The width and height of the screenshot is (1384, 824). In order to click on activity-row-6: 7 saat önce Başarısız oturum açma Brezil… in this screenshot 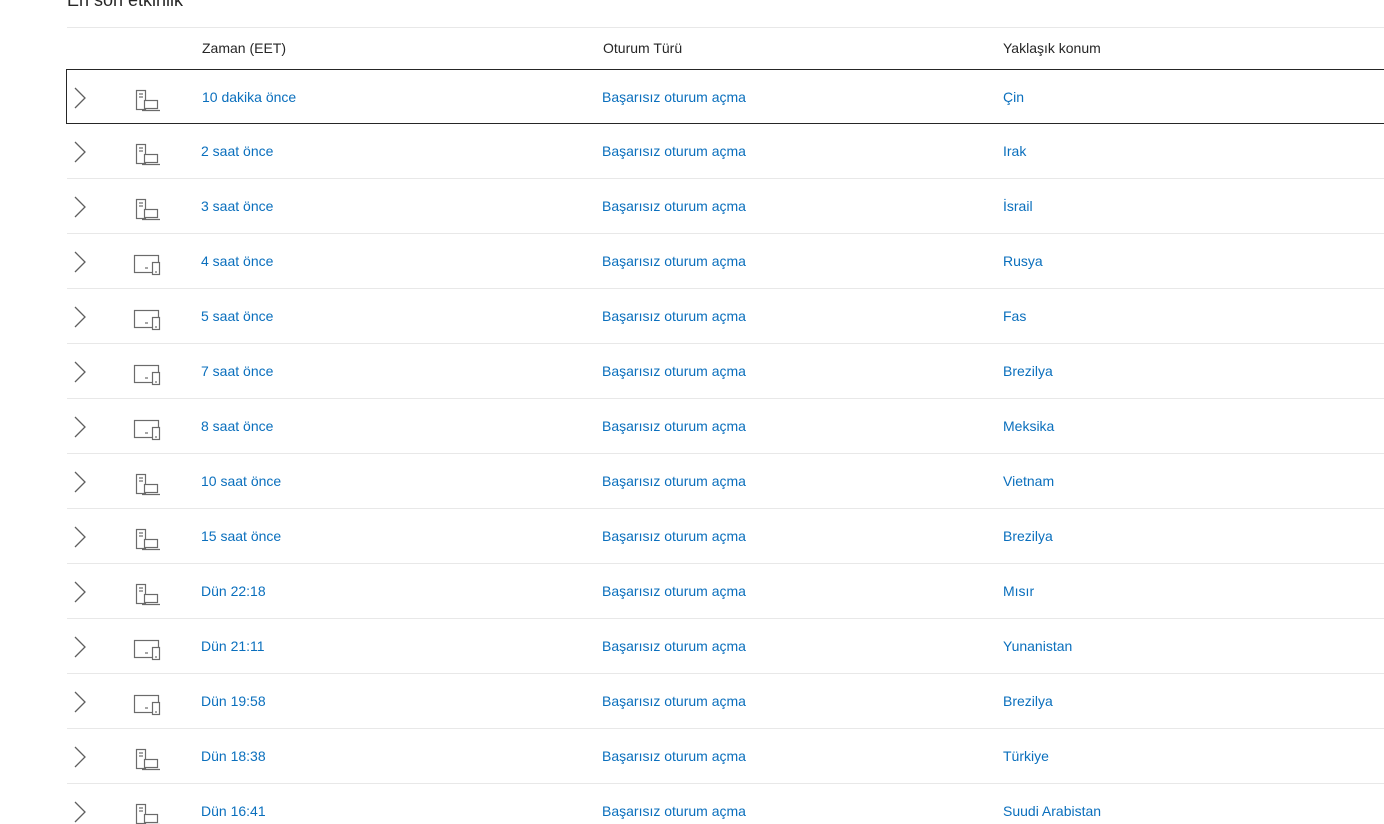, I will do `click(725, 371)`.